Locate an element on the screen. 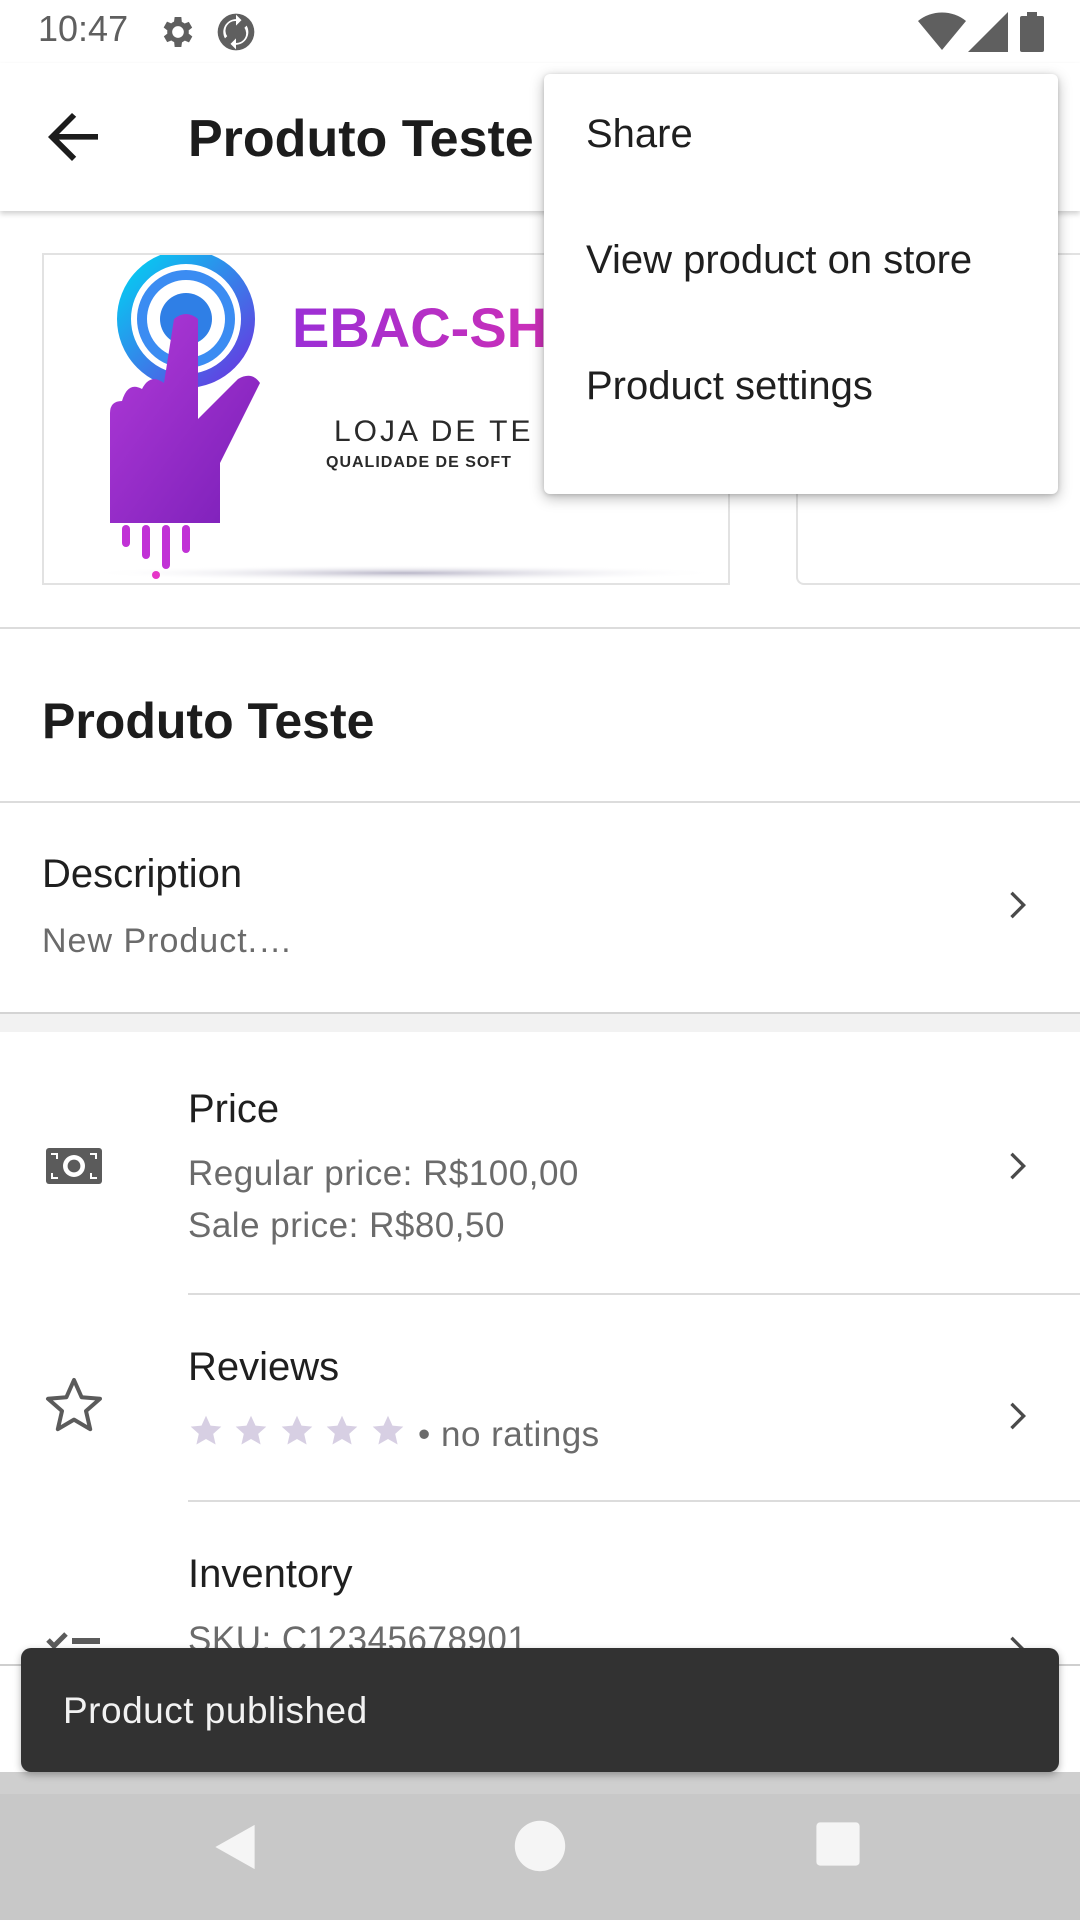  regular-price: Regular price: R$100,00 is located at coordinates (383, 1173).